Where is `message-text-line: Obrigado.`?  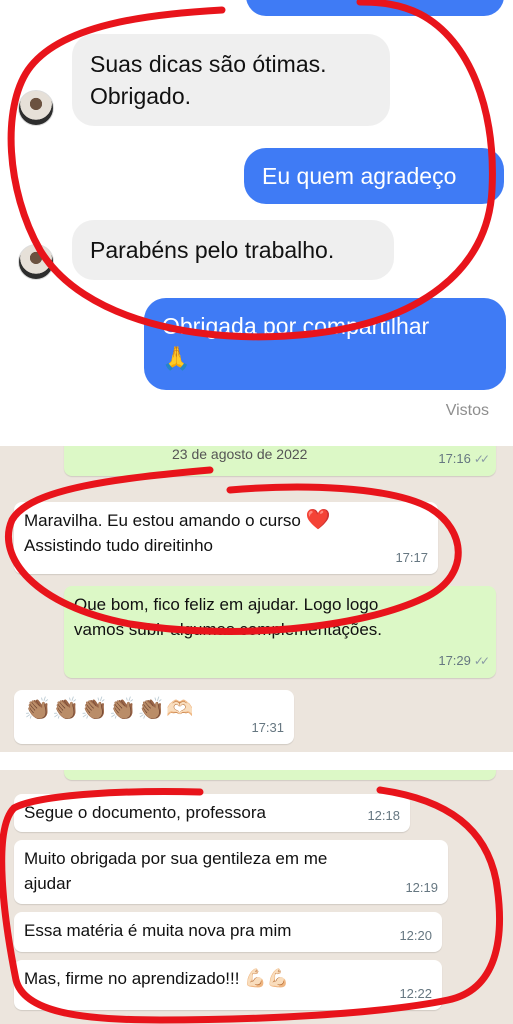
message-text-line: Obrigado. is located at coordinates (141, 96).